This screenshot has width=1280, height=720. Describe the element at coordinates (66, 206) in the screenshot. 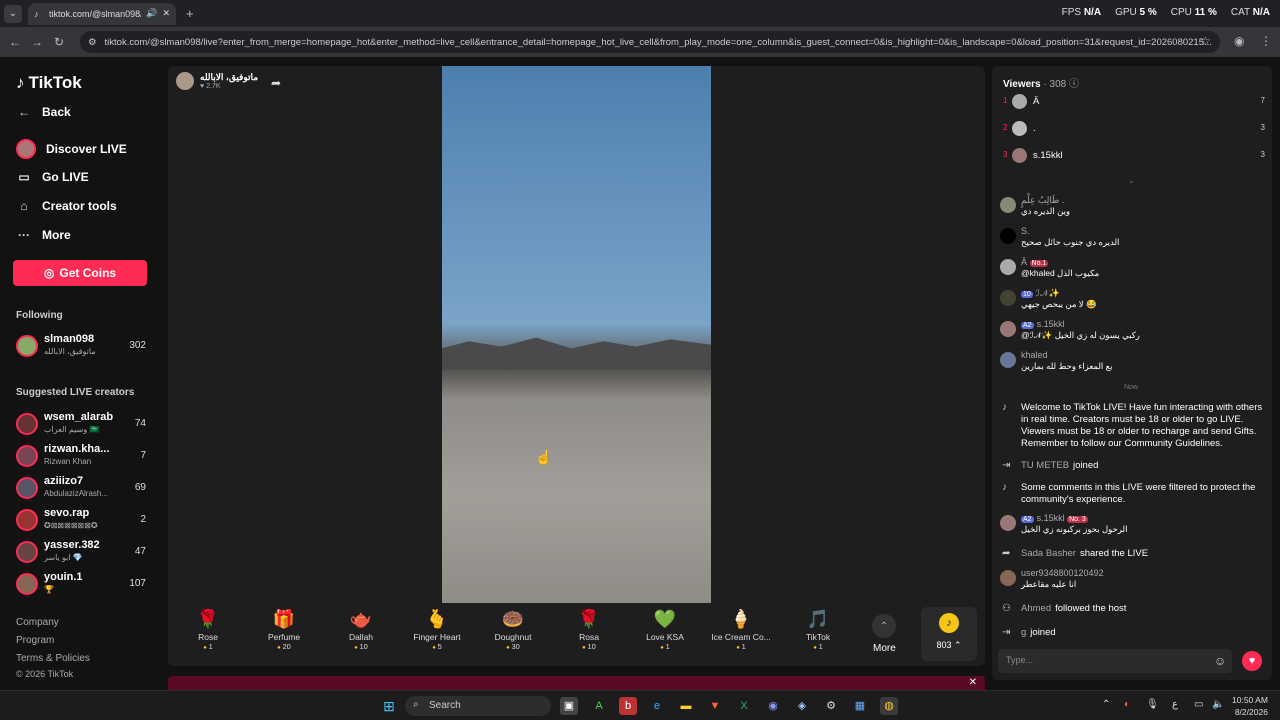

I see `sidebar-item-creator-tools: ⌂ Creator tools` at that location.